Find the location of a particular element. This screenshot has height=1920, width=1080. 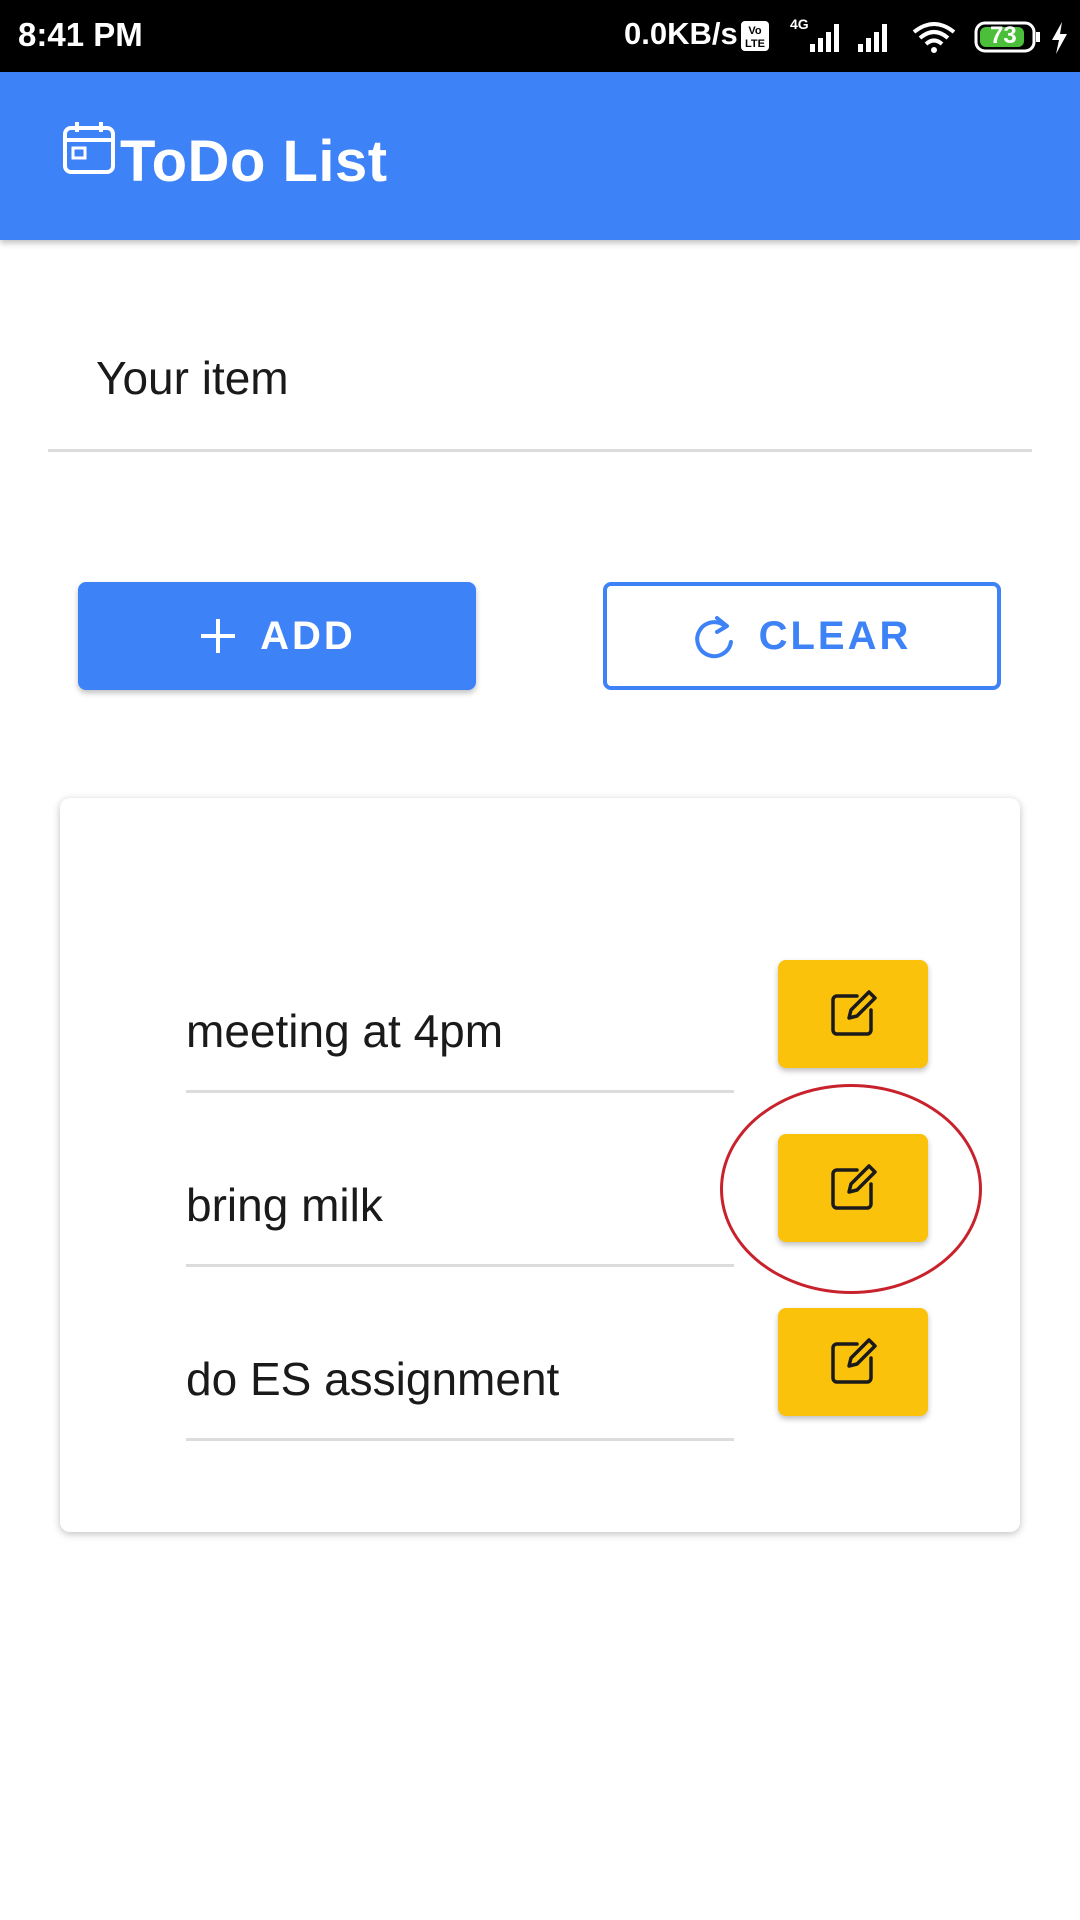

volte-icon: Vo LTE is located at coordinates (755, 36).